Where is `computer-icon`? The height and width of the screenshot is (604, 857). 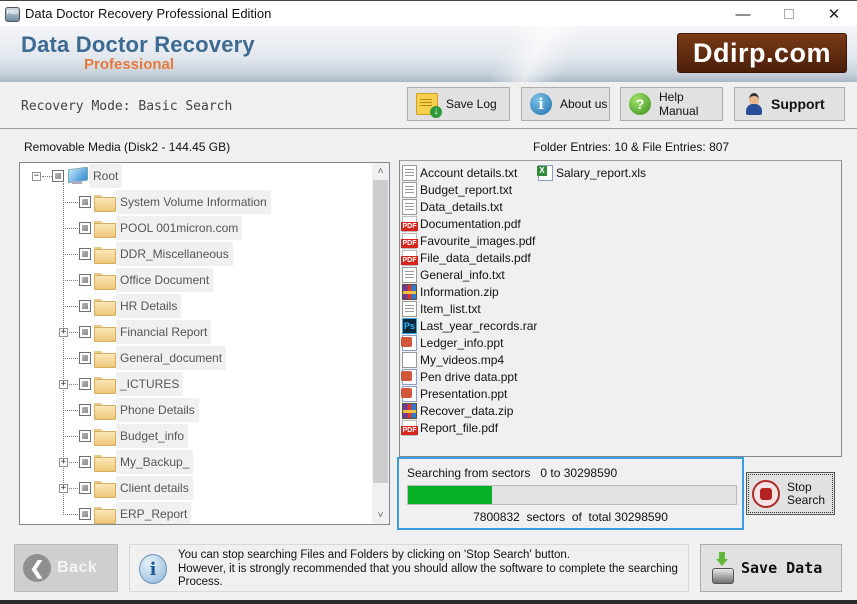 computer-icon is located at coordinates (77, 176).